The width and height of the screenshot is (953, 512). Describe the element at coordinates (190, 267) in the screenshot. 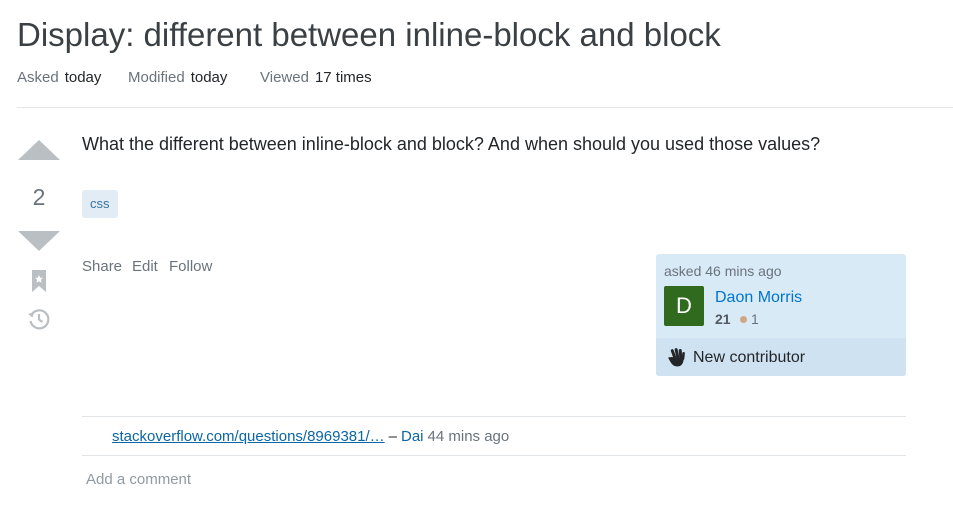

I see `follow-link: Follow` at that location.